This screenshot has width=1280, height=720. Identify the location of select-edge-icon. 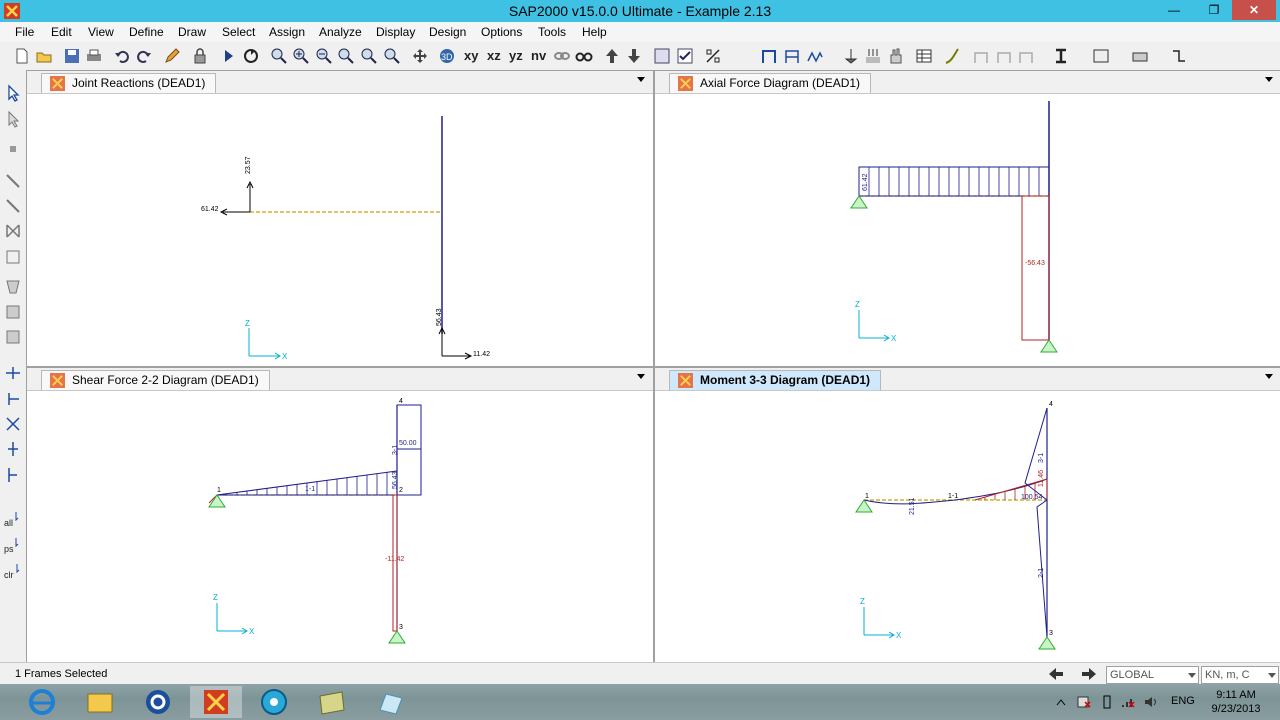
(13, 475).